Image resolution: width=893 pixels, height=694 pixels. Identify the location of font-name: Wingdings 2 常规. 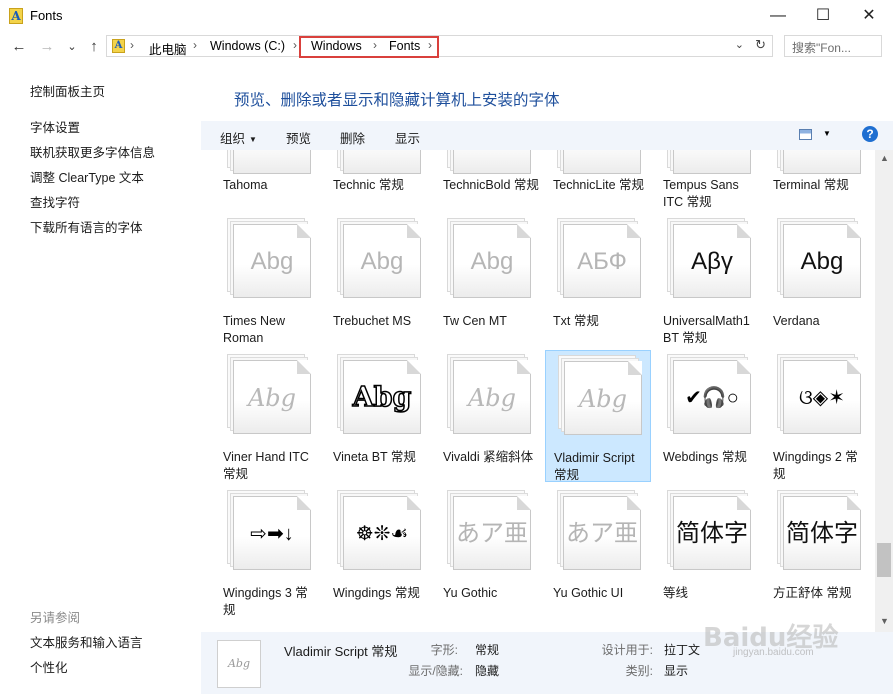
(815, 465).